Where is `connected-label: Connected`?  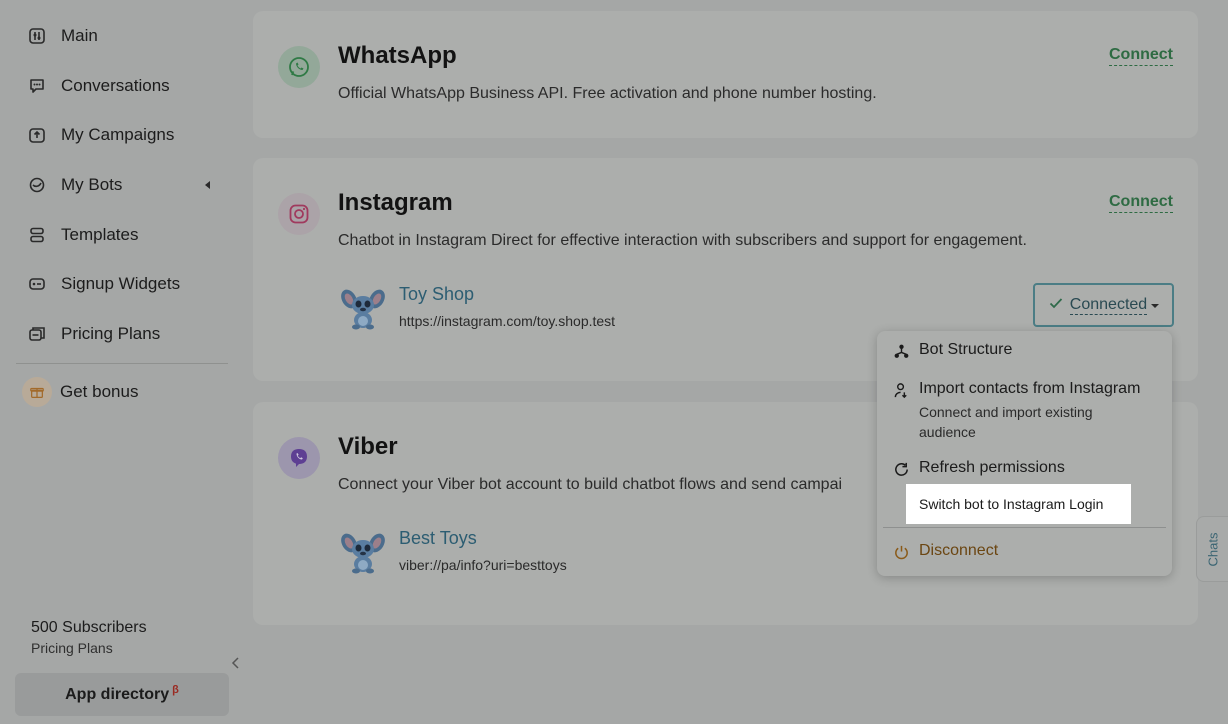
connected-label: Connected is located at coordinates (1108, 305).